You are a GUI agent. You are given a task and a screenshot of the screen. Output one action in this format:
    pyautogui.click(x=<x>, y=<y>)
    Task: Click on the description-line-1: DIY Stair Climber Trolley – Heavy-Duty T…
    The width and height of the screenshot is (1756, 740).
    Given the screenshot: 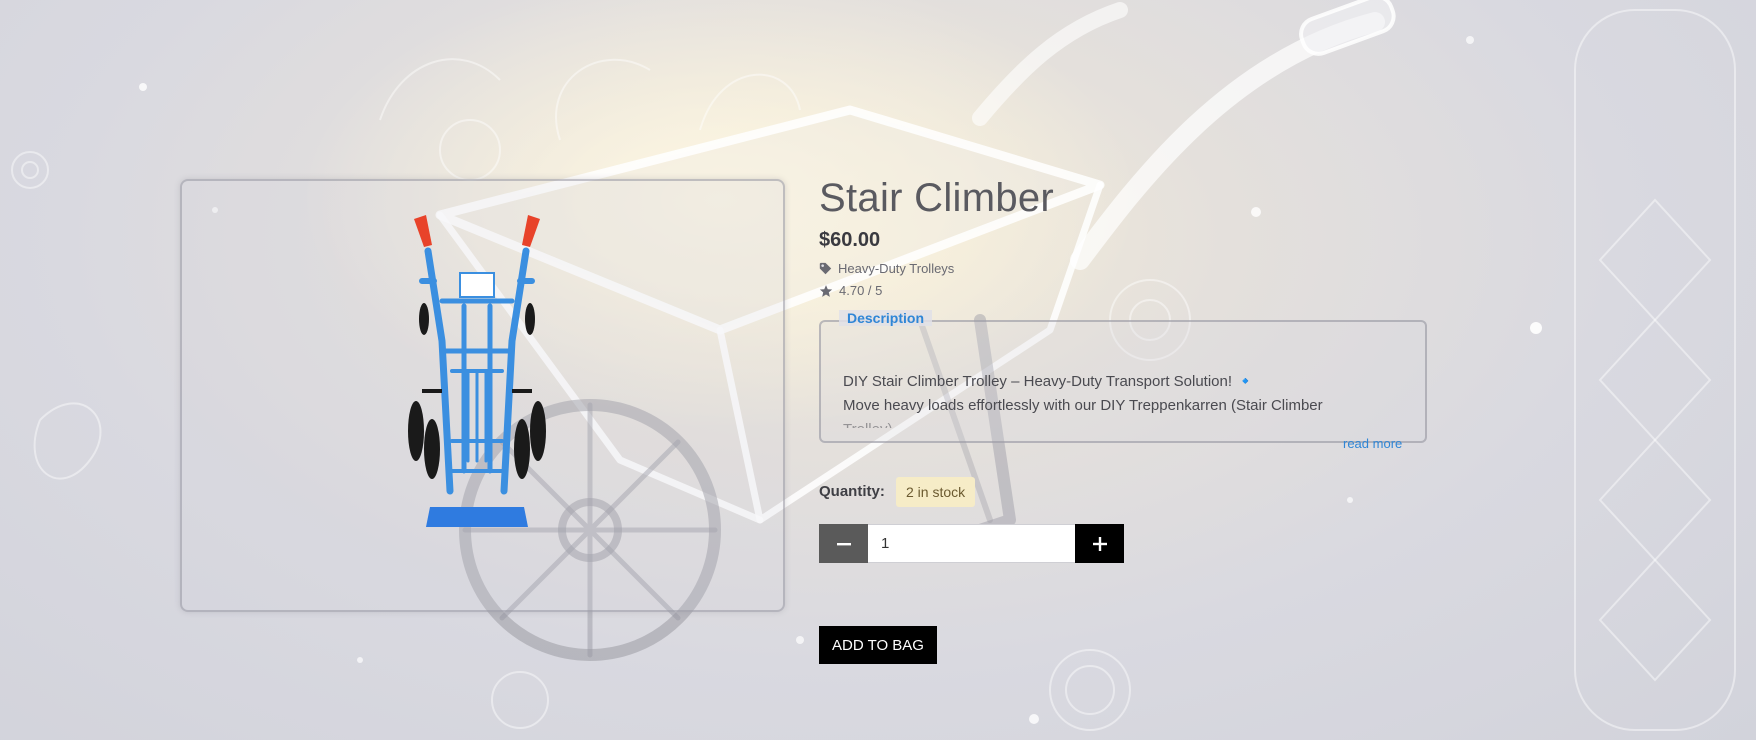 What is the action you would take?
    pyautogui.click(x=1049, y=381)
    